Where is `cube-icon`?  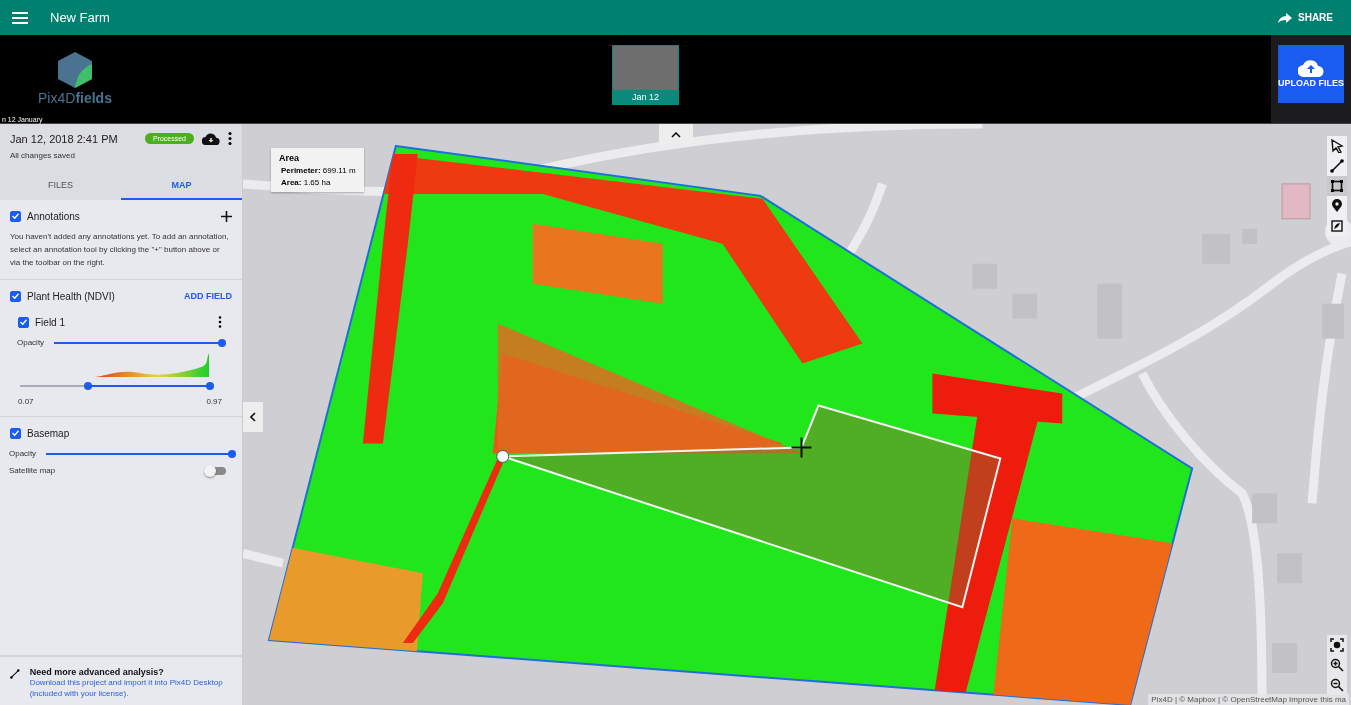
cube-icon is located at coordinates (75, 70).